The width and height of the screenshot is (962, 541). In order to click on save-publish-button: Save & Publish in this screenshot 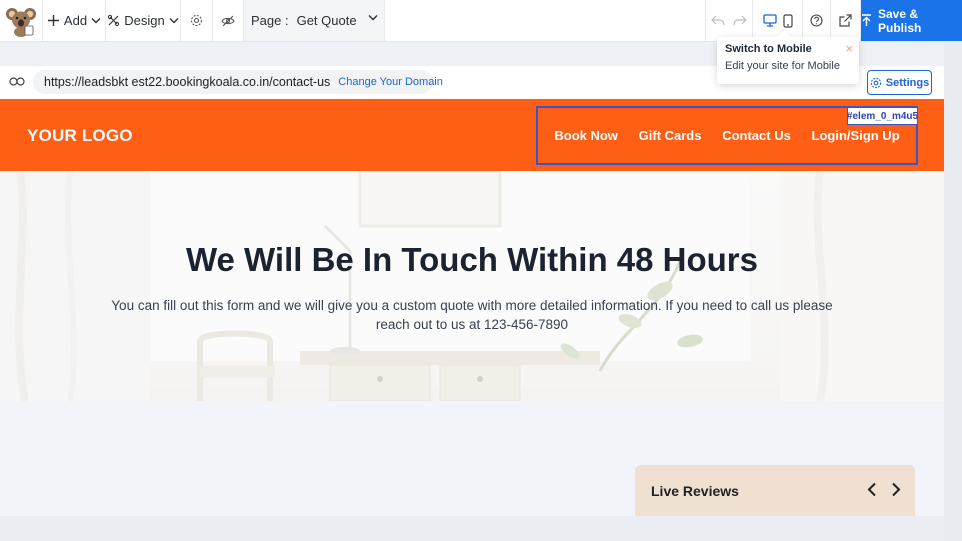, I will do `click(911, 20)`.